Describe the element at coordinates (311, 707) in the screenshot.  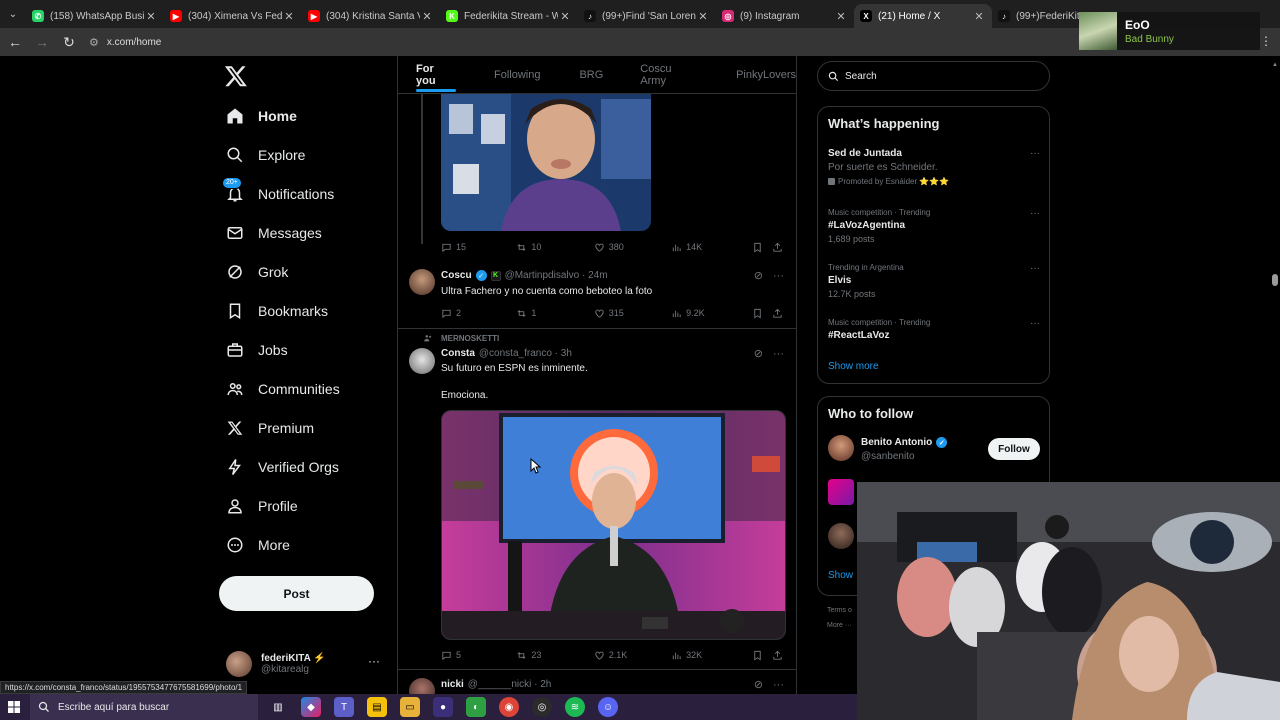
I see `copilot-icon: ◆` at that location.